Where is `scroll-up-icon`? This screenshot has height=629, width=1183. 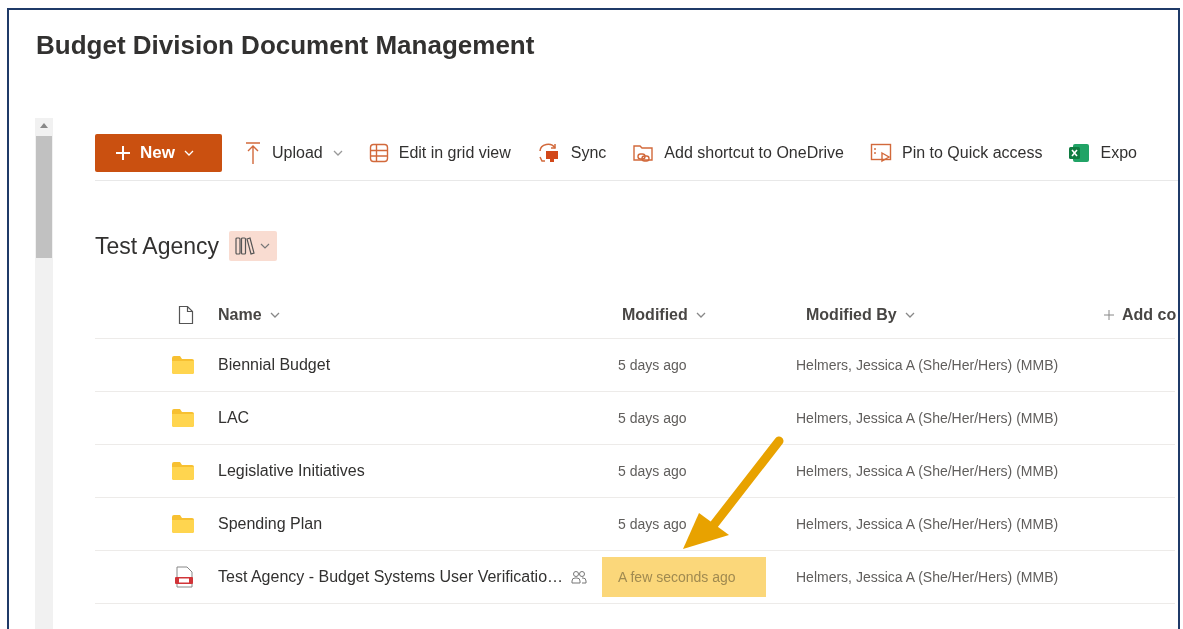
scroll-up-icon is located at coordinates (44, 125).